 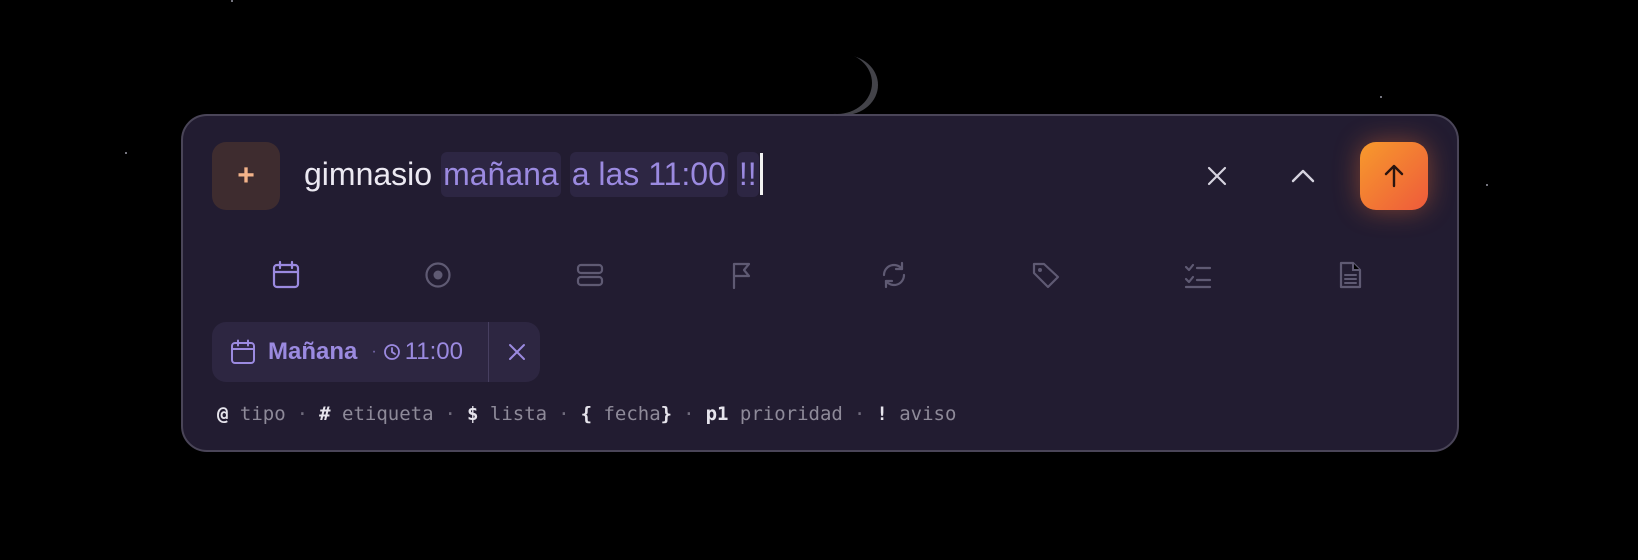 I want to click on attribute-toolbar, so click(x=820, y=275).